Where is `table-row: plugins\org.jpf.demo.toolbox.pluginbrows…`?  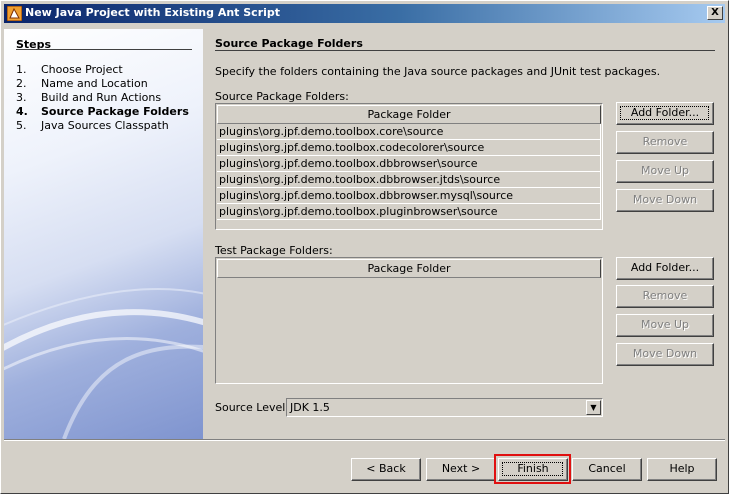
table-row: plugins\org.jpf.demo.toolbox.pluginbrows… is located at coordinates (409, 212).